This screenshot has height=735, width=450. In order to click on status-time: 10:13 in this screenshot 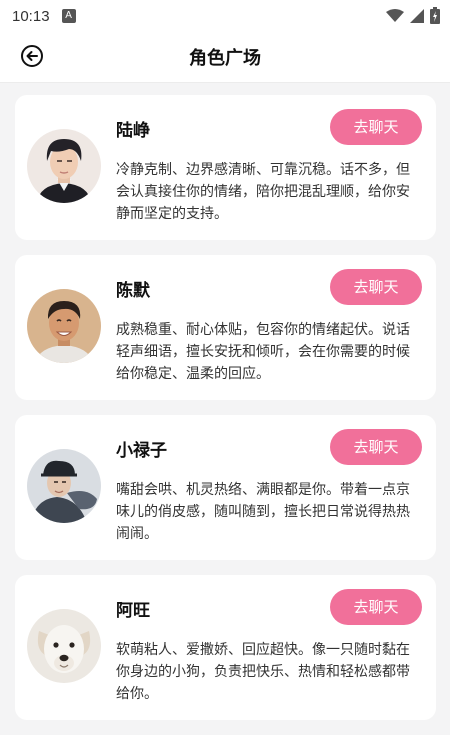, I will do `click(31, 16)`.